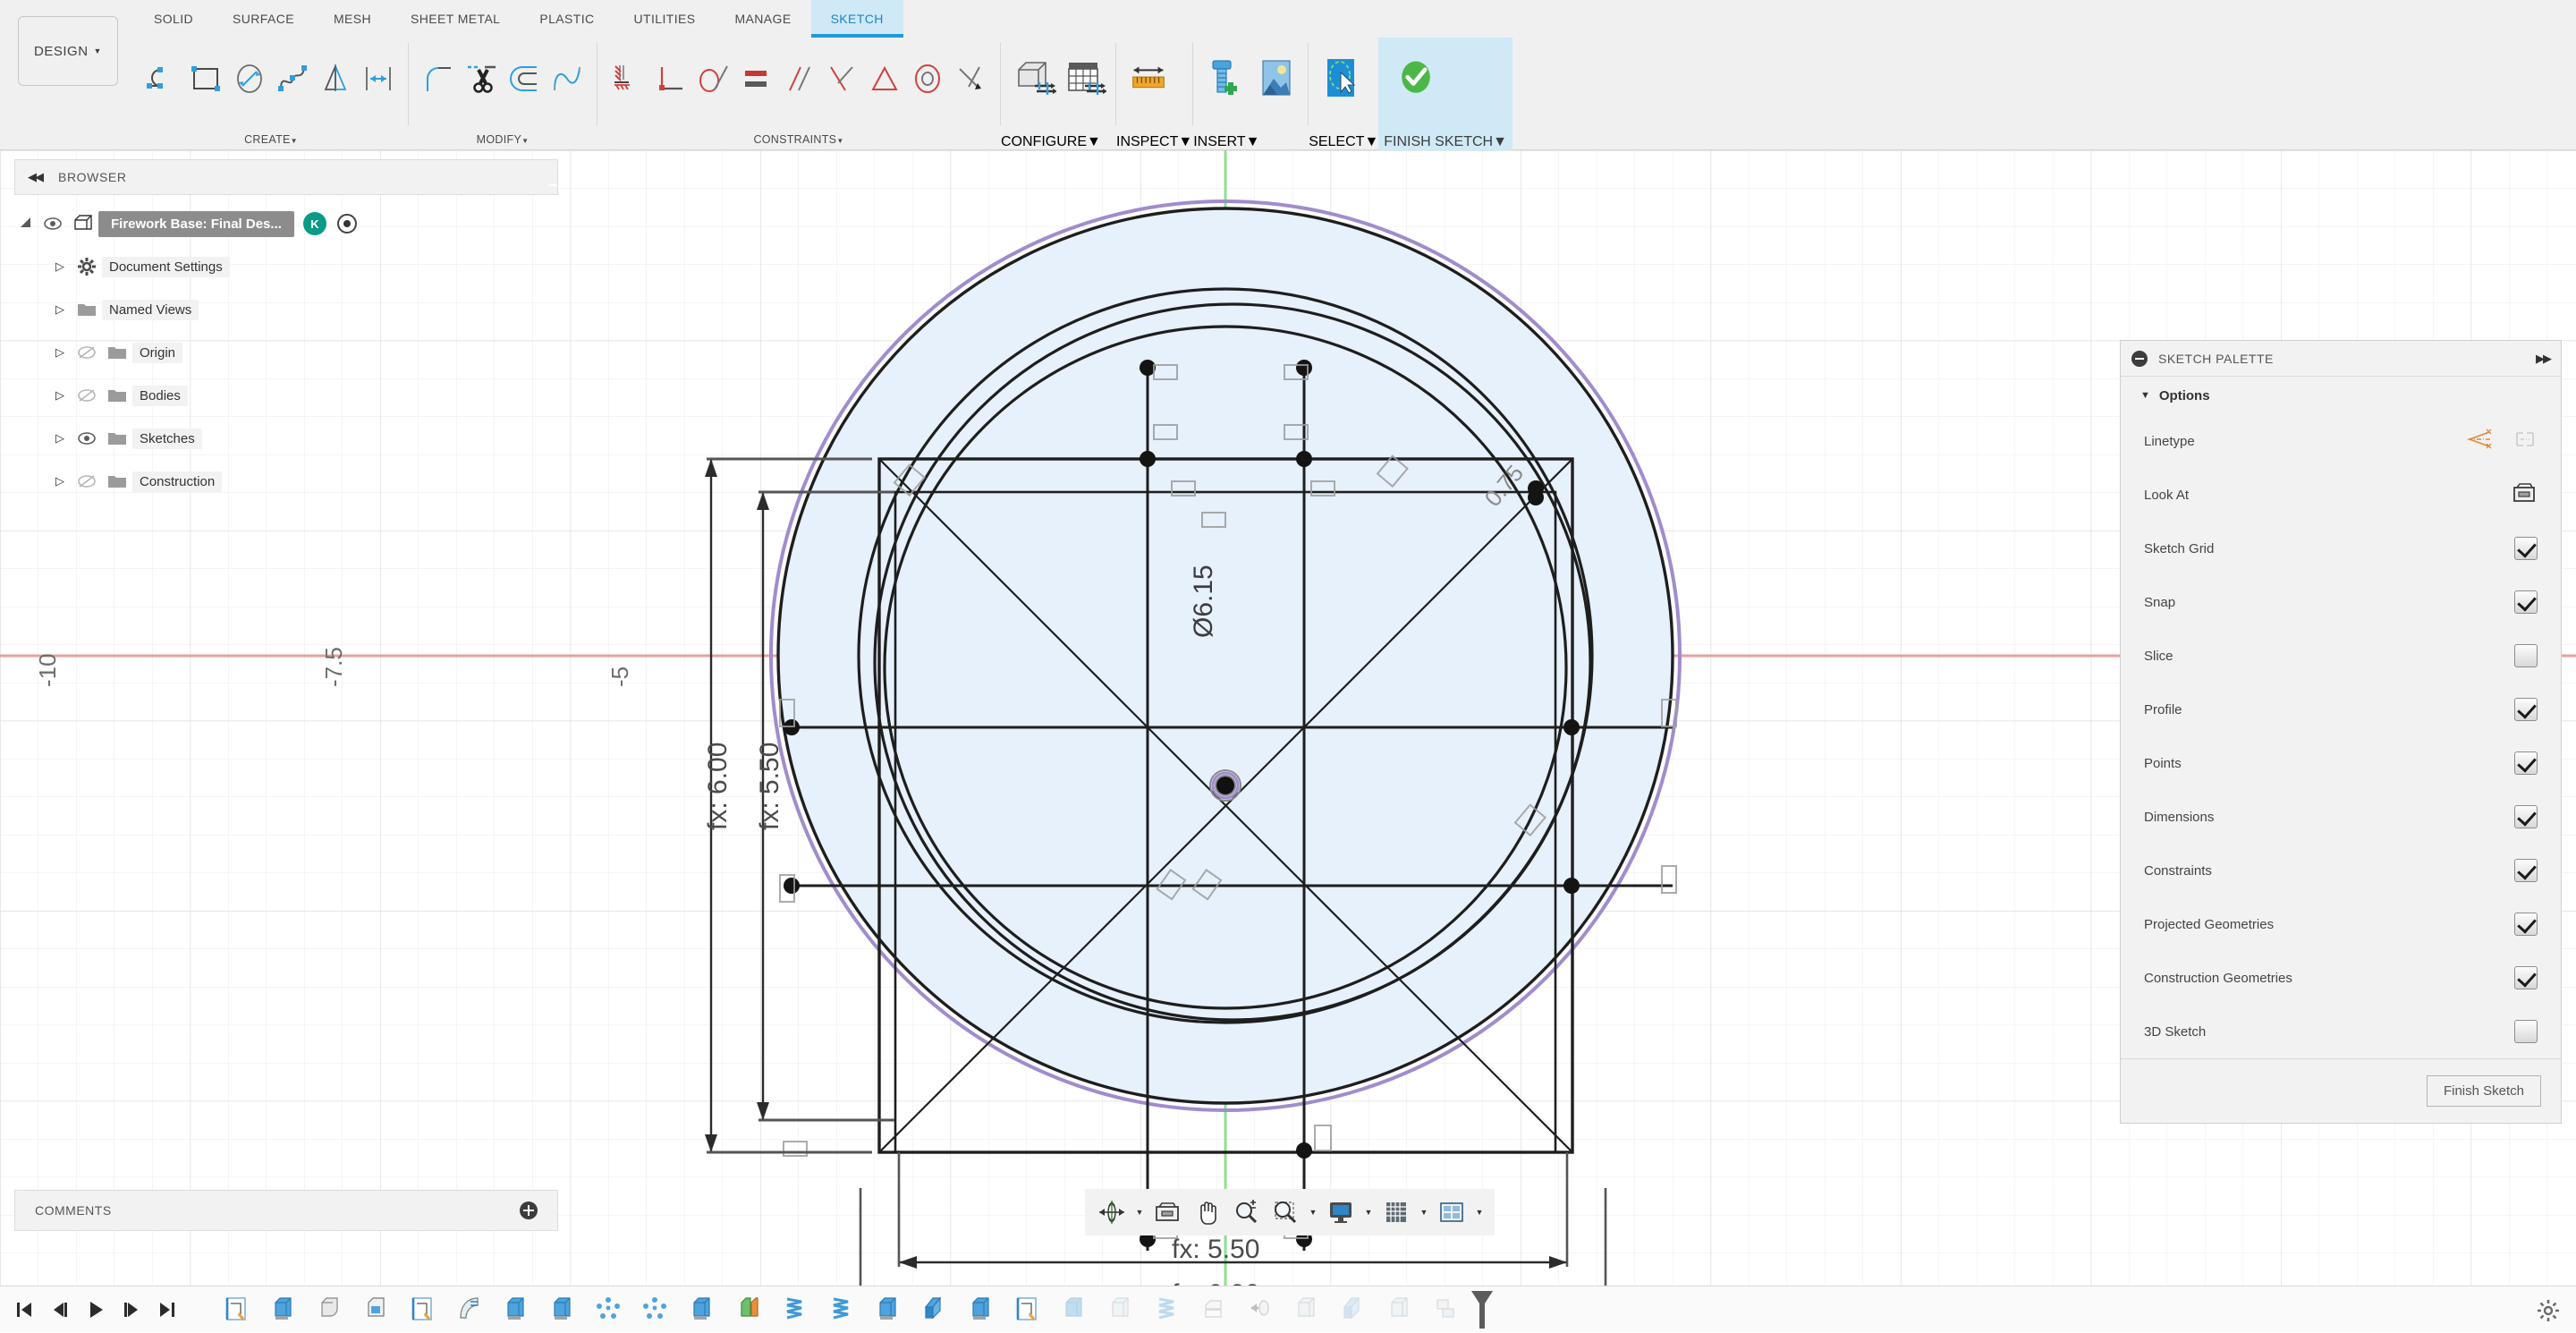 Image resolution: width=2576 pixels, height=1333 pixels. Describe the element at coordinates (799, 141) in the screenshot. I see `ribbon-group-constraints-label: CONSTRAINTS▼` at that location.